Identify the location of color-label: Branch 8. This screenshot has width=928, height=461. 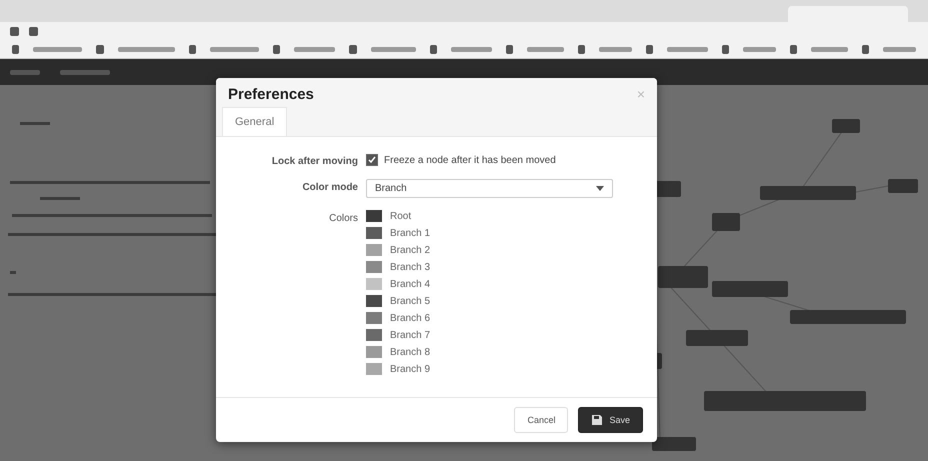
(410, 352).